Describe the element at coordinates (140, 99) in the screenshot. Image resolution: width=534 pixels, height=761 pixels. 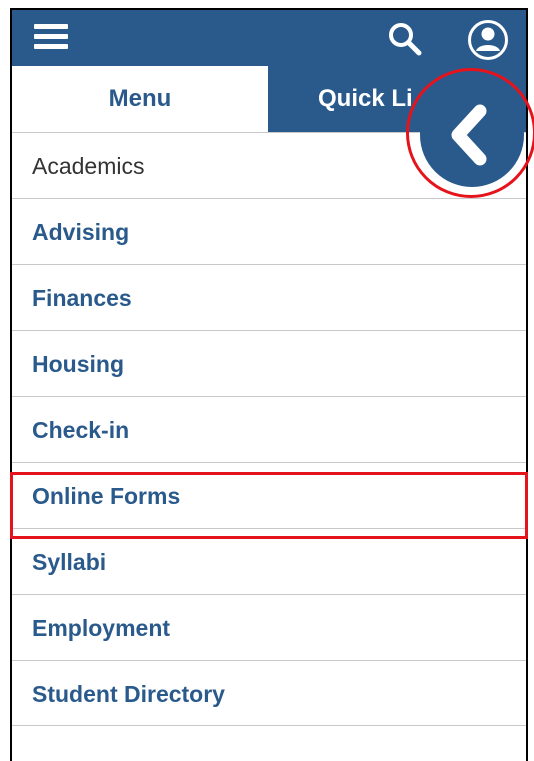
I see `tab-menu: Menu` at that location.